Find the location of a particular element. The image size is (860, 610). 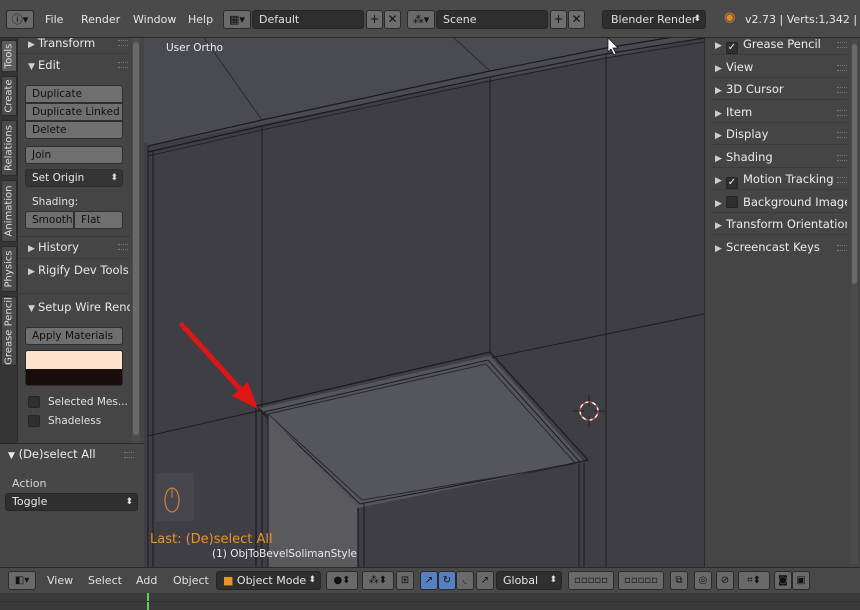

wire-color-swatch is located at coordinates (74, 368).